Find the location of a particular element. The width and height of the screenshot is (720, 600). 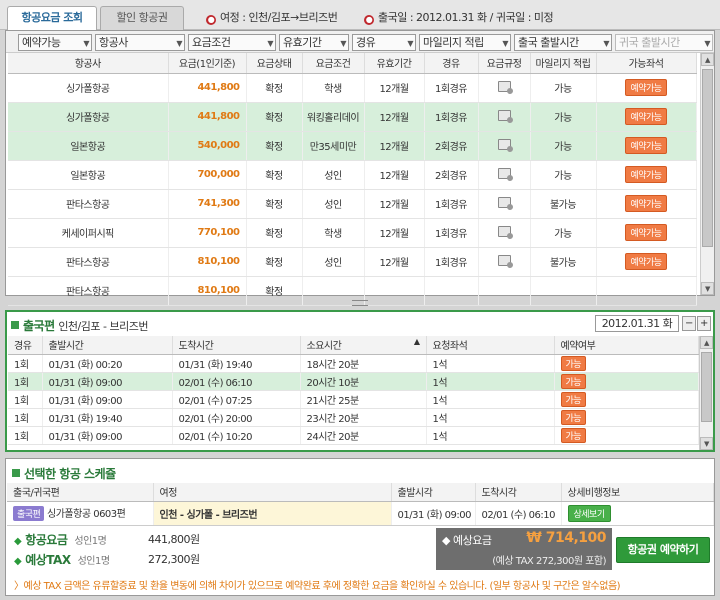

book-ticket-button: 항공권 예약하기 is located at coordinates (663, 550).